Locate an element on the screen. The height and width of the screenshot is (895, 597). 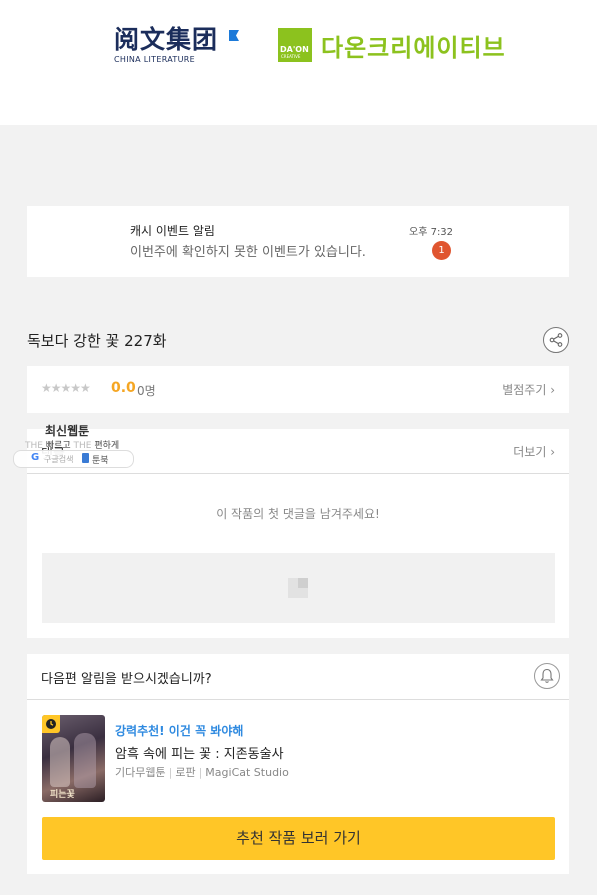
notification-title: 캐시 이벤트 알림 is located at coordinates (172, 231).